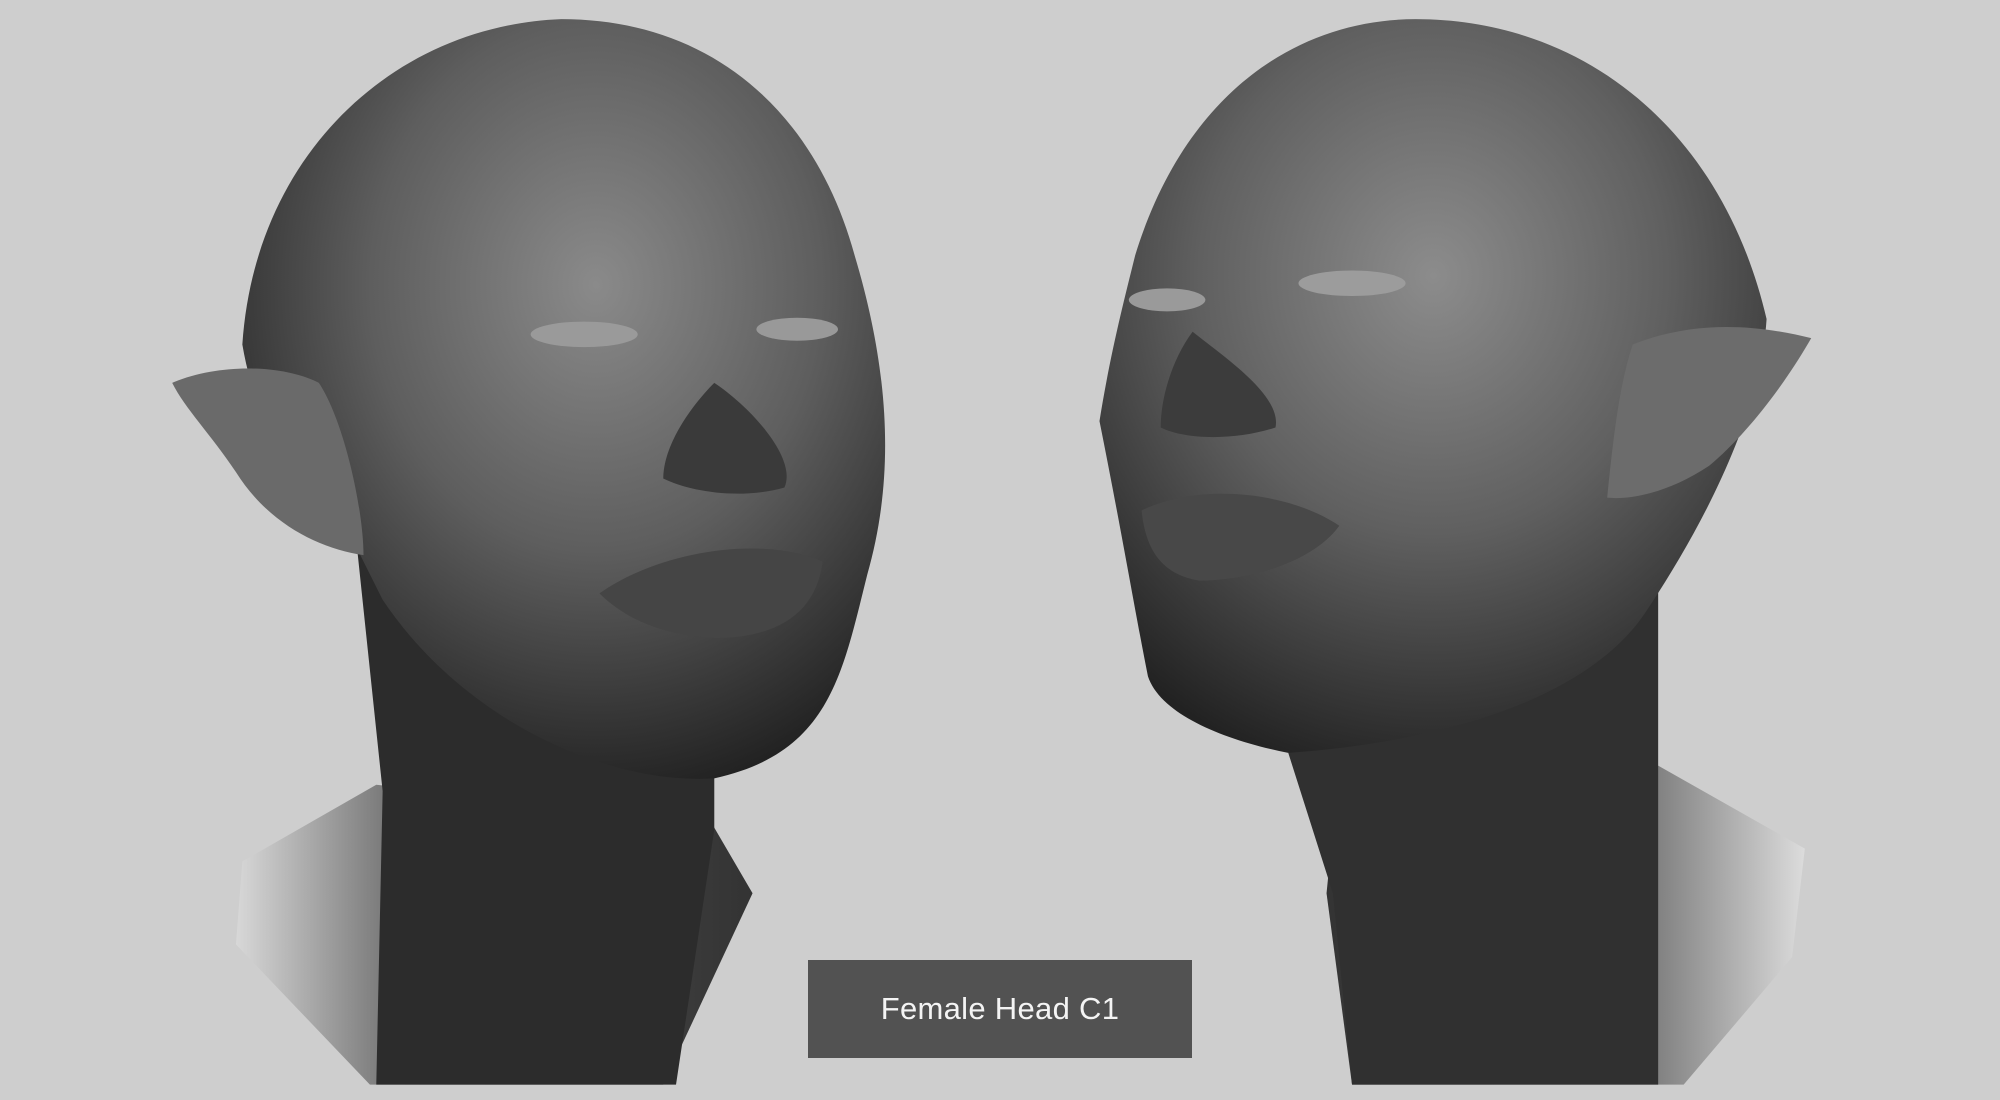 This screenshot has height=1100, width=2000. I want to click on left-eye-right, so click(797, 329).